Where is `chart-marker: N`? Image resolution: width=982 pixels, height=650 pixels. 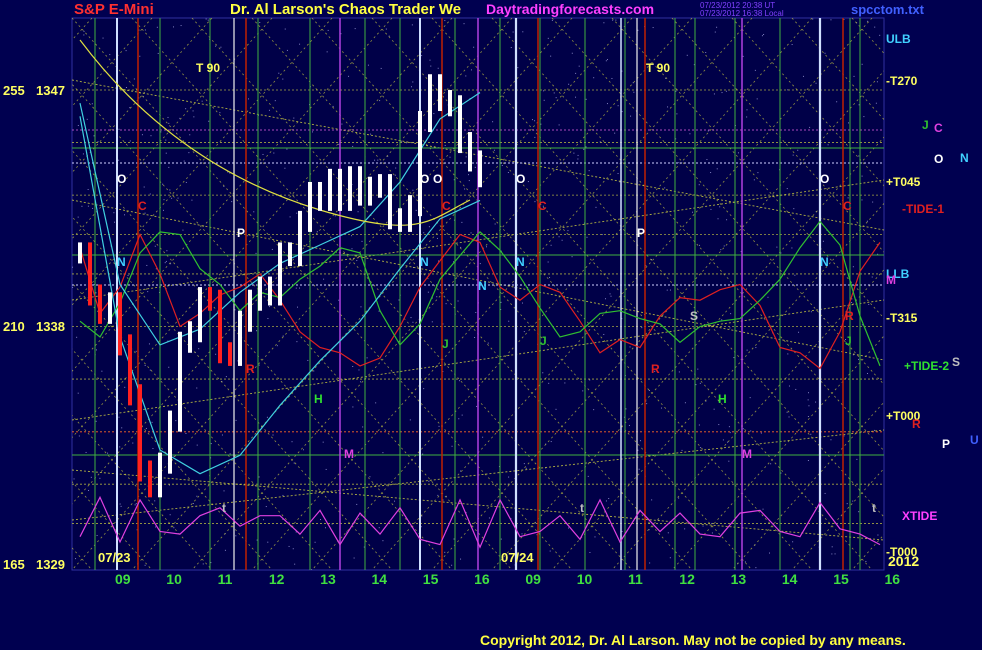 chart-marker: N is located at coordinates (121, 262).